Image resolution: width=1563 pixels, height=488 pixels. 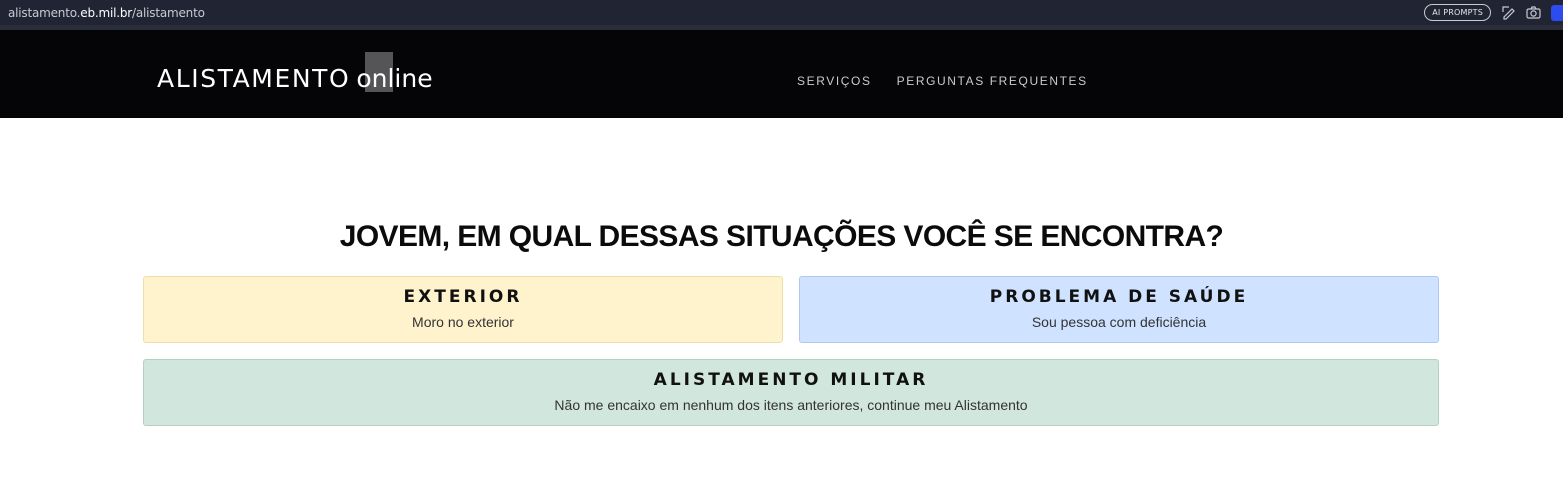 I want to click on ai-prompts-button: AI PROMPTS, so click(x=1457, y=12).